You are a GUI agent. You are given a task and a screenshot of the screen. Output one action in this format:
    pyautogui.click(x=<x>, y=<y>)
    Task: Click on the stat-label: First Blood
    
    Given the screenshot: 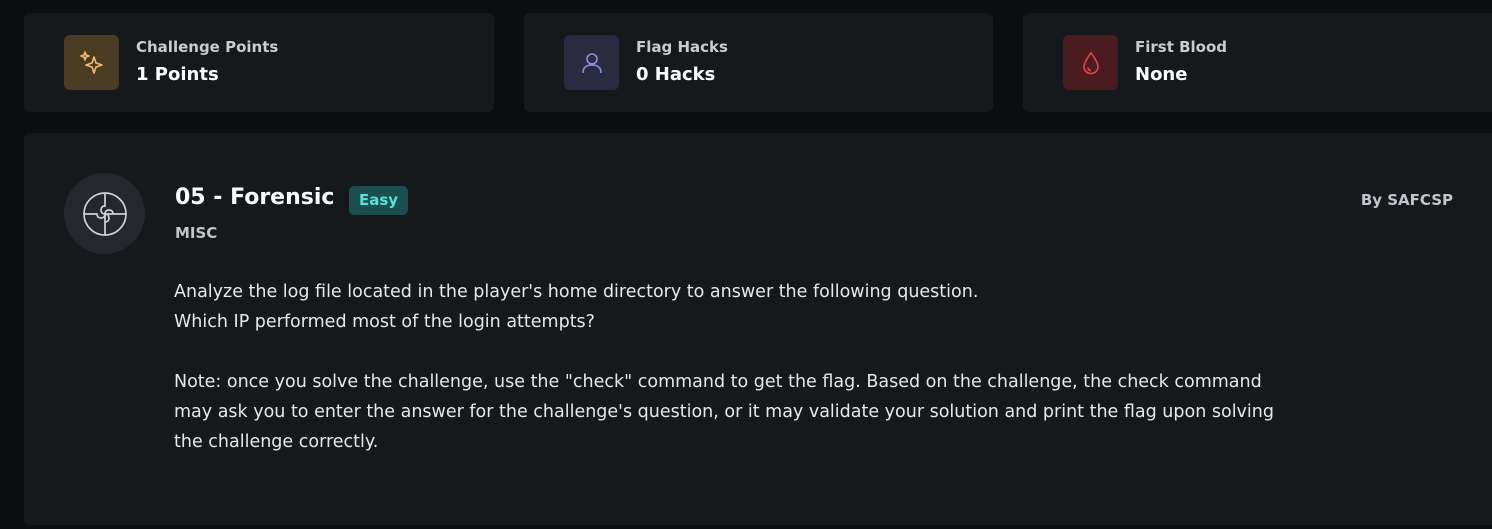 What is the action you would take?
    pyautogui.click(x=1181, y=47)
    